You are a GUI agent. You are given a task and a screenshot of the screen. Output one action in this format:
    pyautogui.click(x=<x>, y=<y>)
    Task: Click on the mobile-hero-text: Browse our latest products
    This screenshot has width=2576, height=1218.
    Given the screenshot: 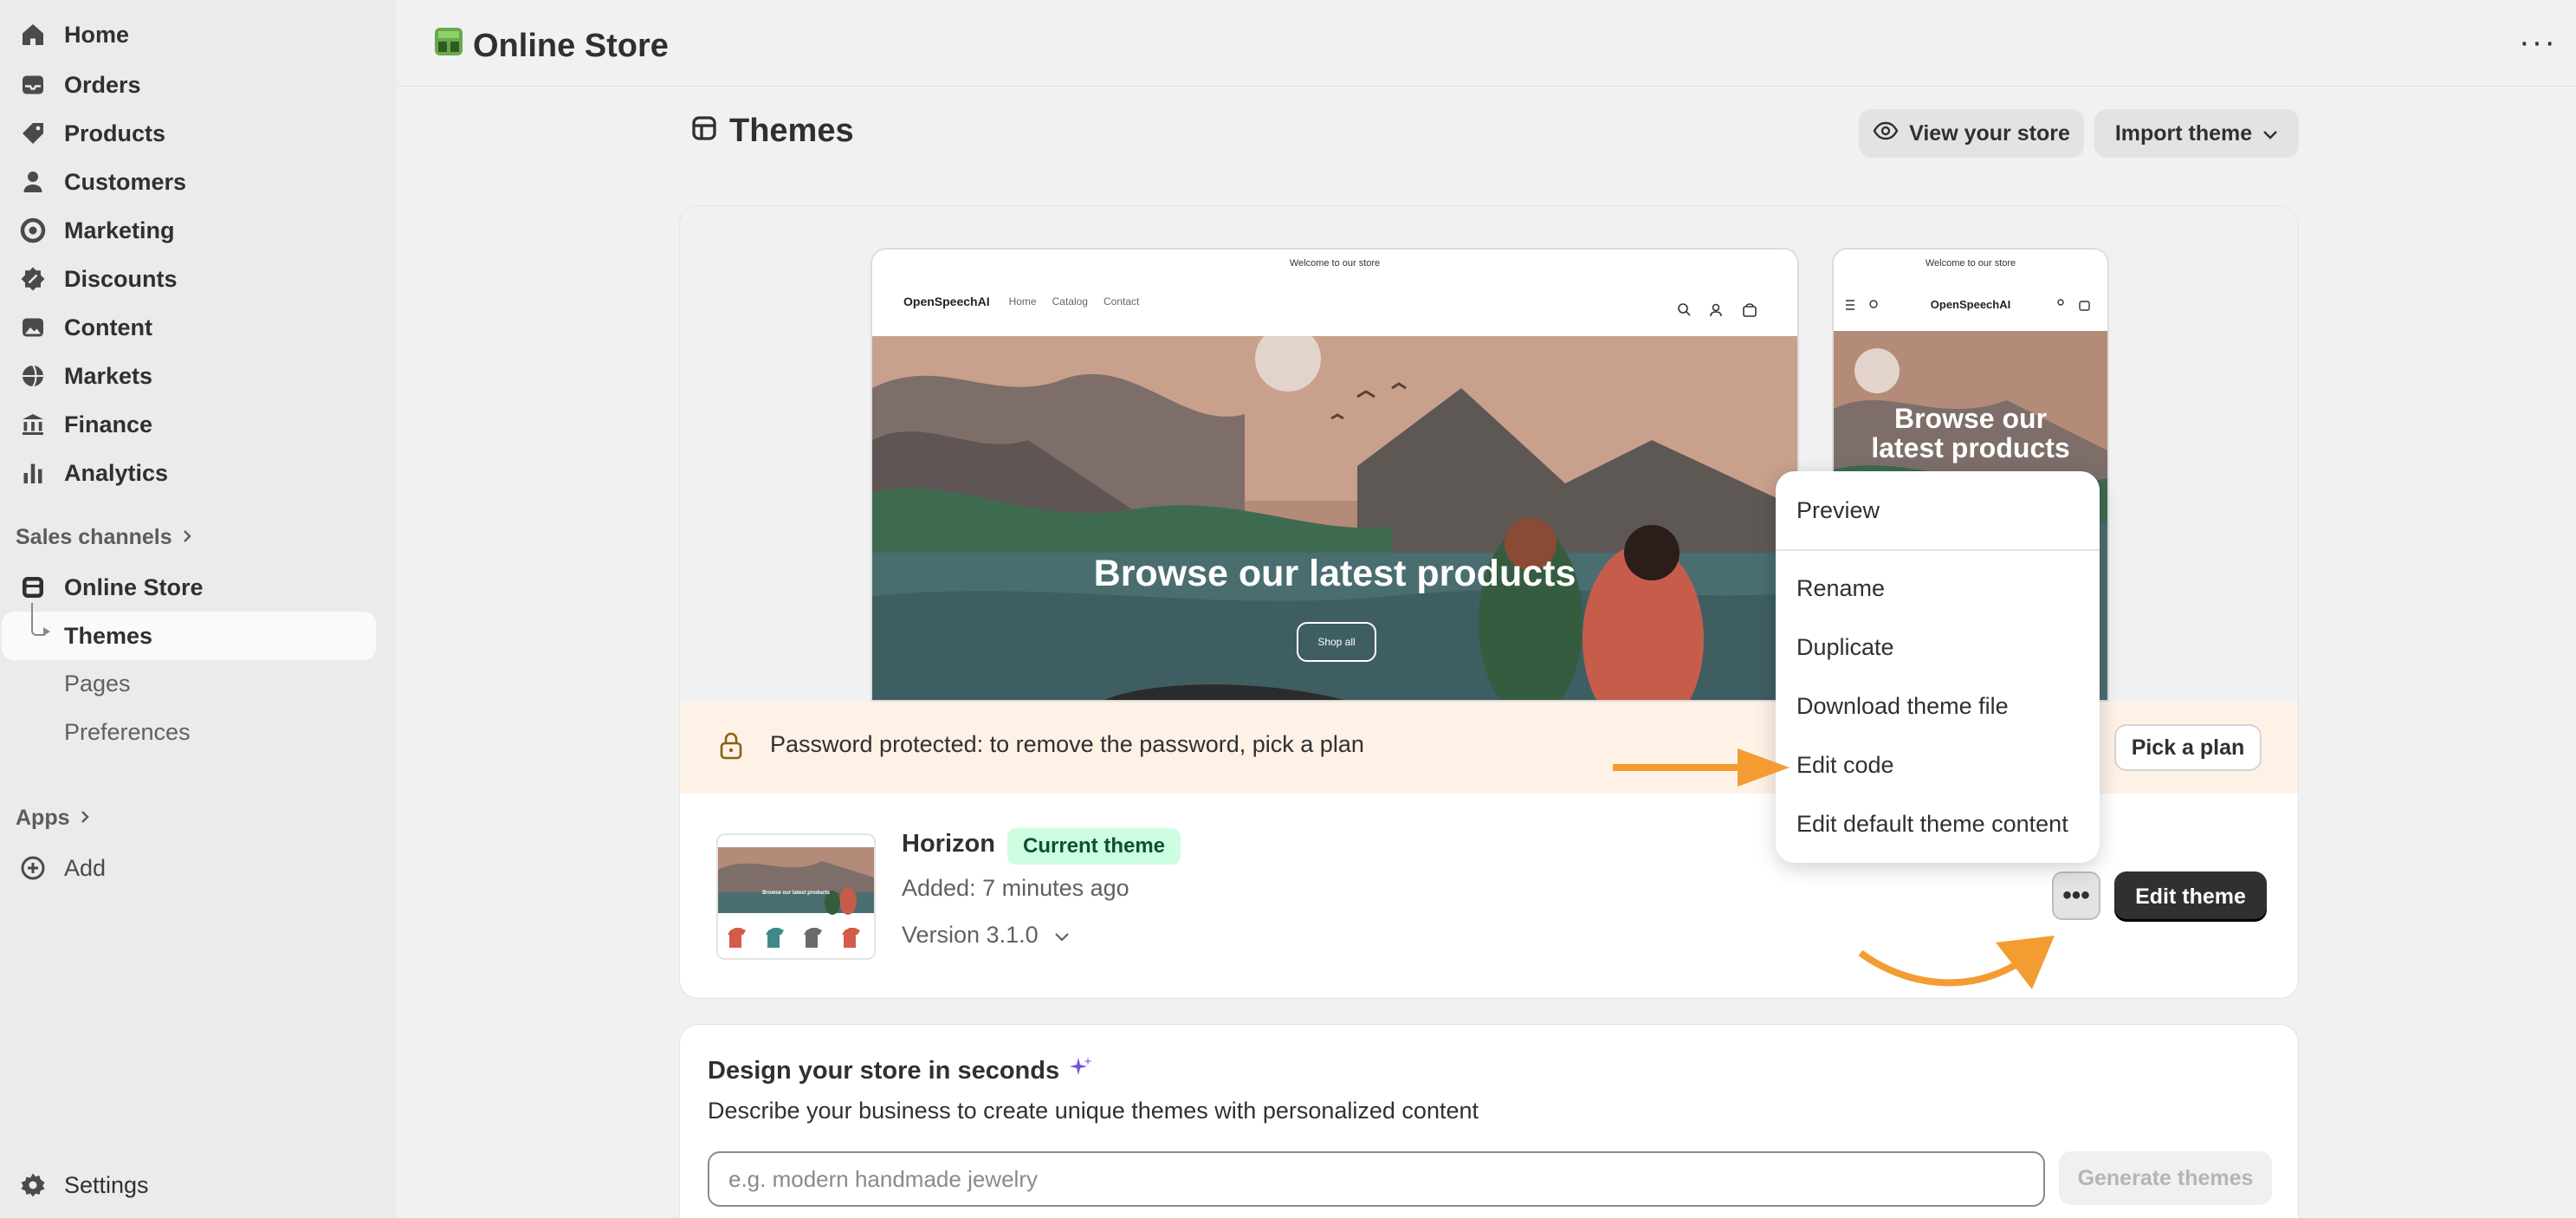 What is the action you would take?
    pyautogui.click(x=1970, y=433)
    